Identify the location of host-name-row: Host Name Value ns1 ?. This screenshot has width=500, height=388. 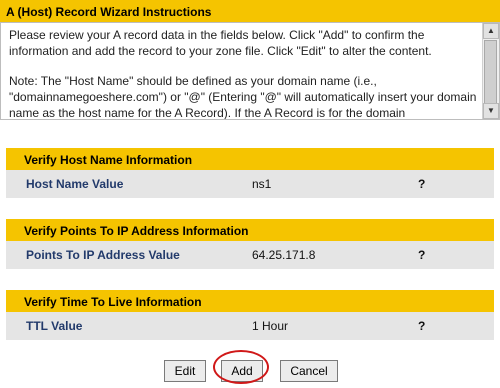
(250, 184).